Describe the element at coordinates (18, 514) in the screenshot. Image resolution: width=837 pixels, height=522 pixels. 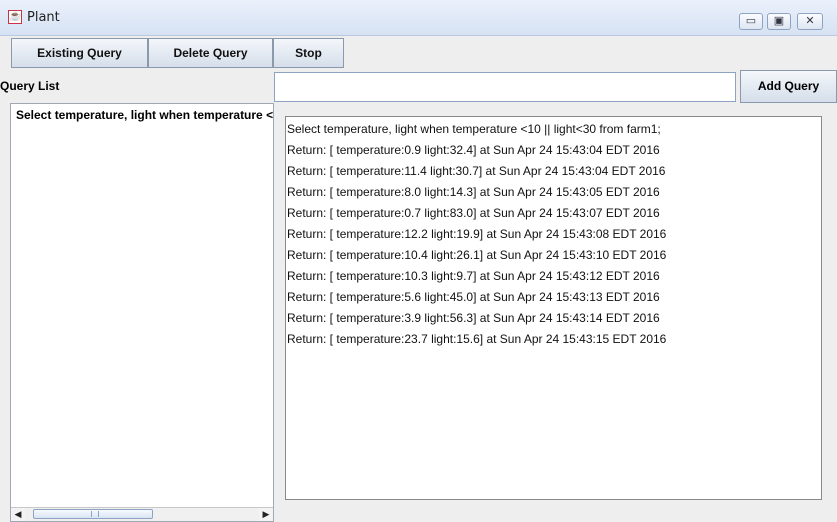
I see `scroll-left-arrow-icon: ◀` at that location.